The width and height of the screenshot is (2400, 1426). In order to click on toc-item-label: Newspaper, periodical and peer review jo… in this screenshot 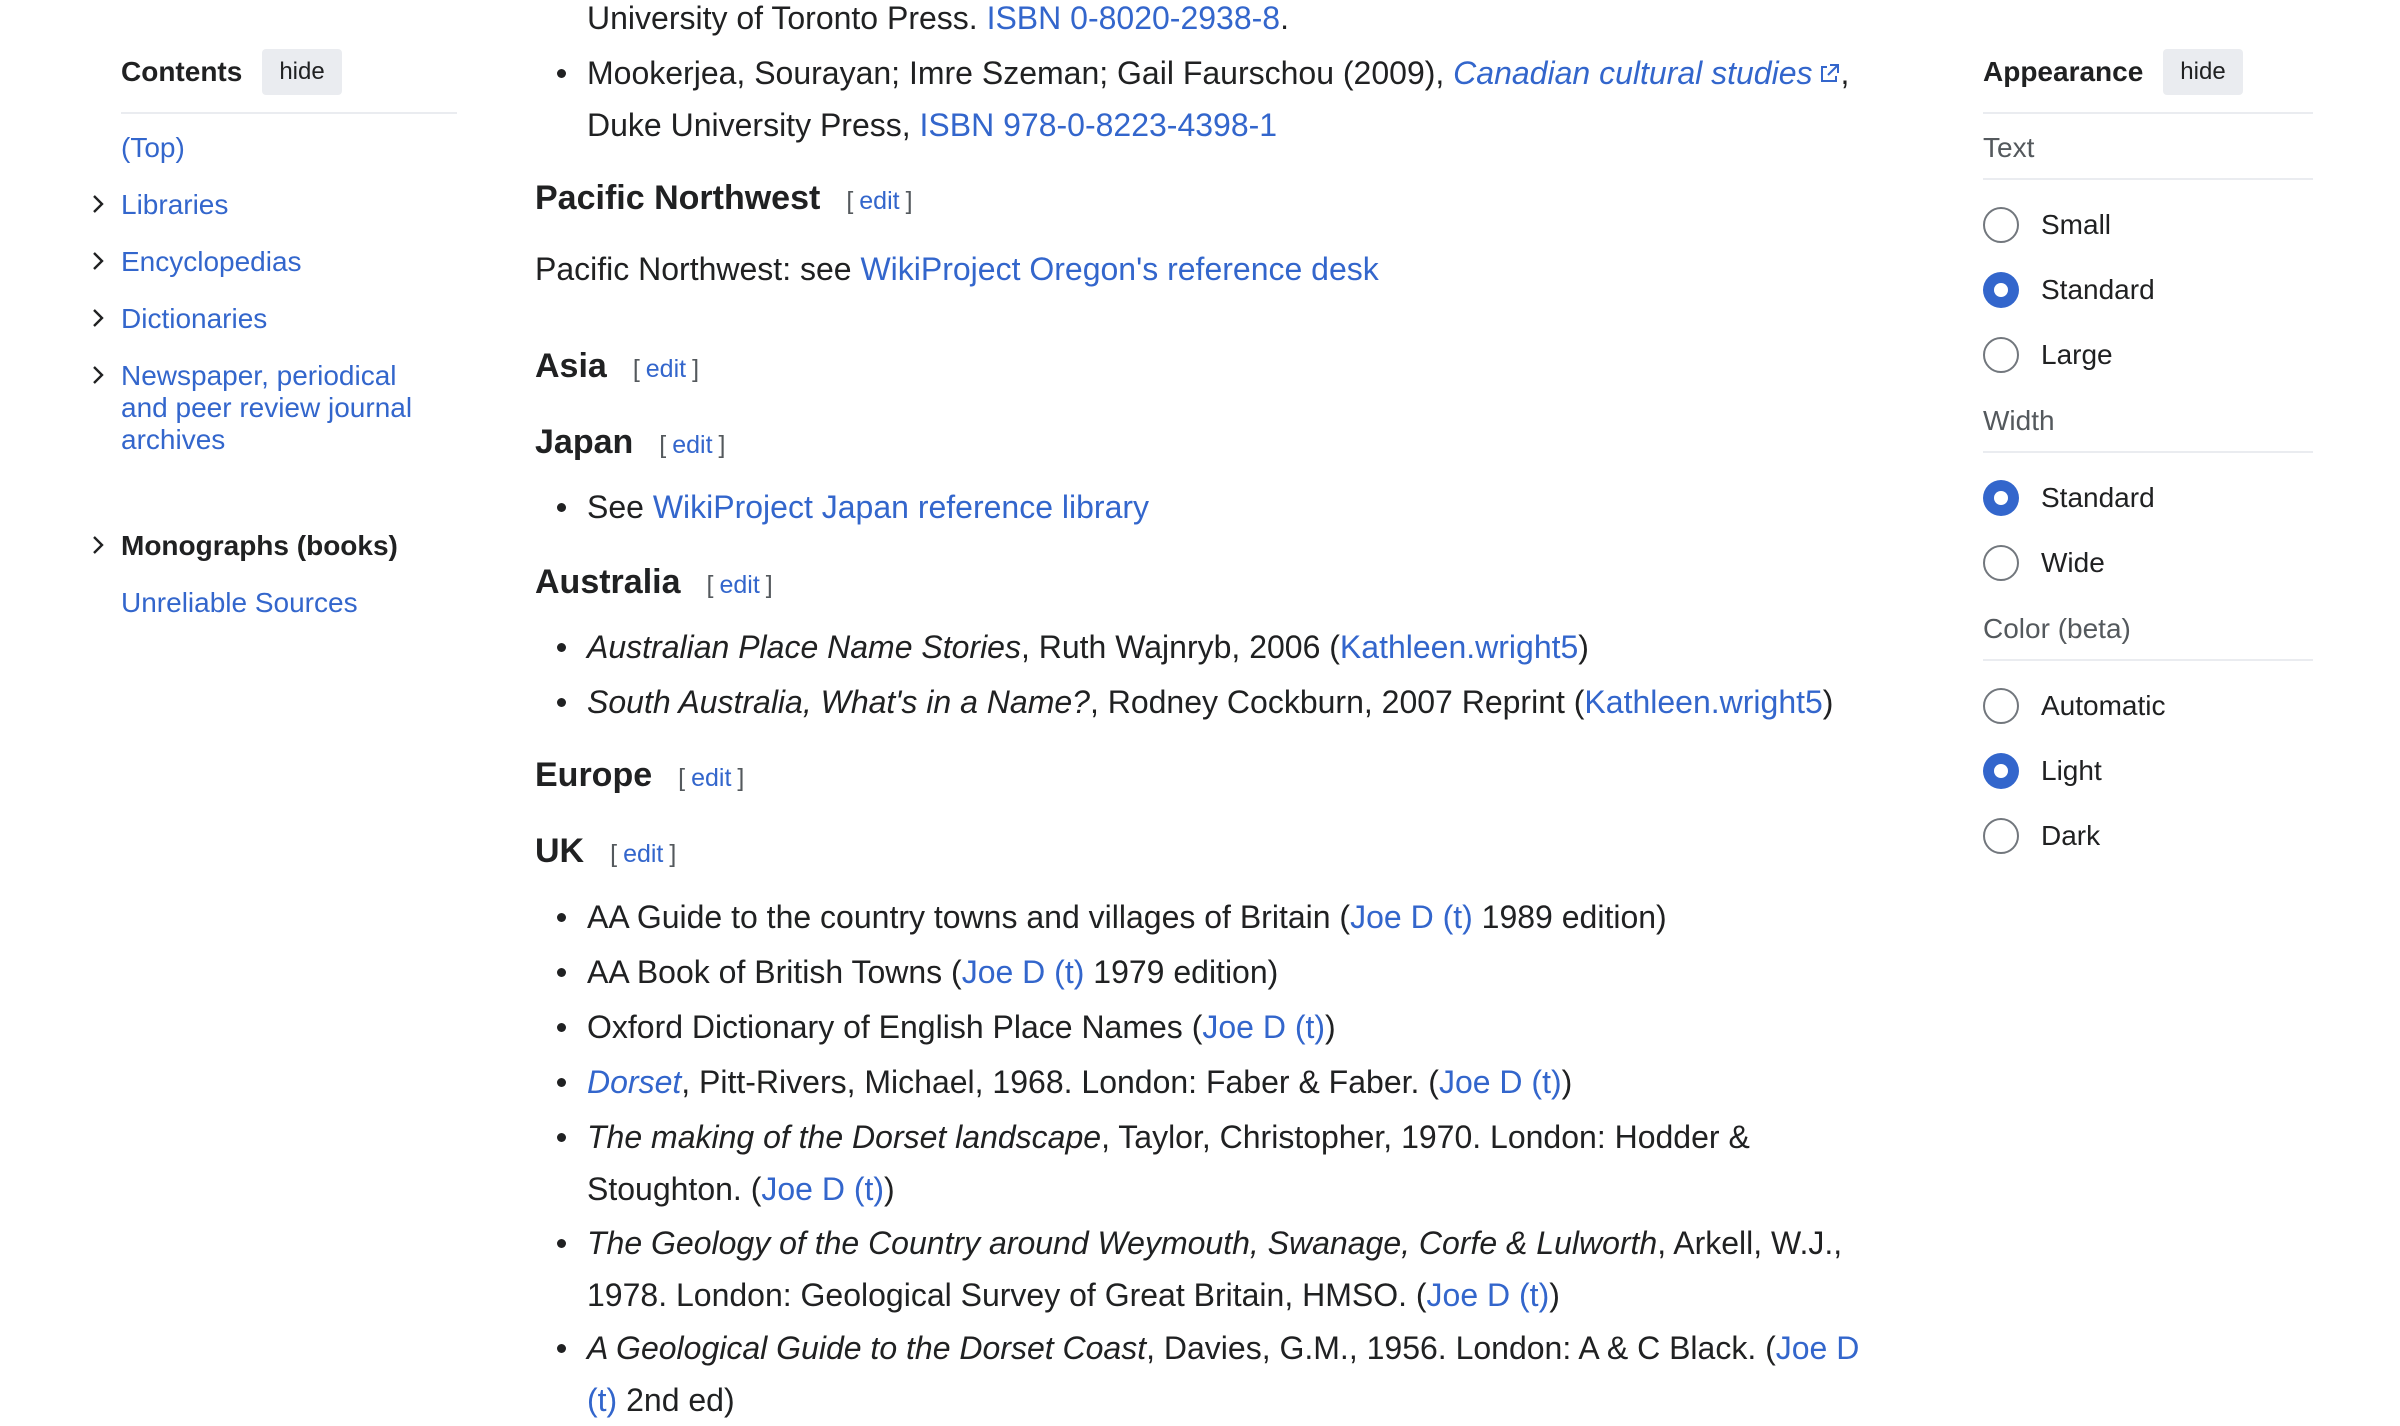, I will do `click(266, 407)`.